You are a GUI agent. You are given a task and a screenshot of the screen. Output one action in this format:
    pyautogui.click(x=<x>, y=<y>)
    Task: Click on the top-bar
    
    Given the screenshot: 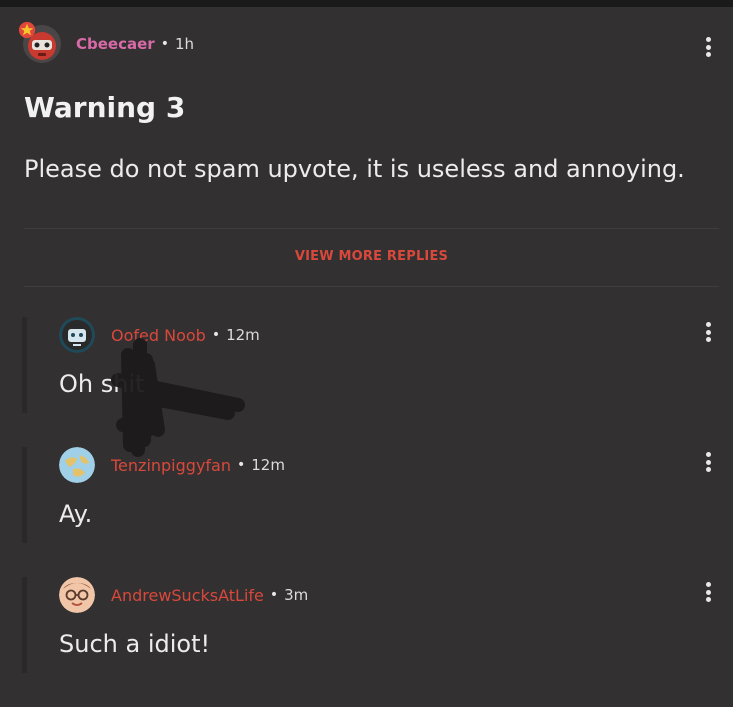 What is the action you would take?
    pyautogui.click(x=366, y=3)
    